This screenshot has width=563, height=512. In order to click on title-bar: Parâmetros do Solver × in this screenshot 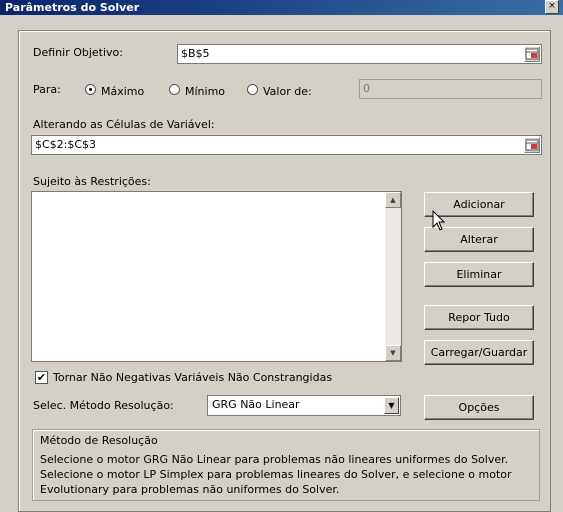, I will do `click(281, 7)`.